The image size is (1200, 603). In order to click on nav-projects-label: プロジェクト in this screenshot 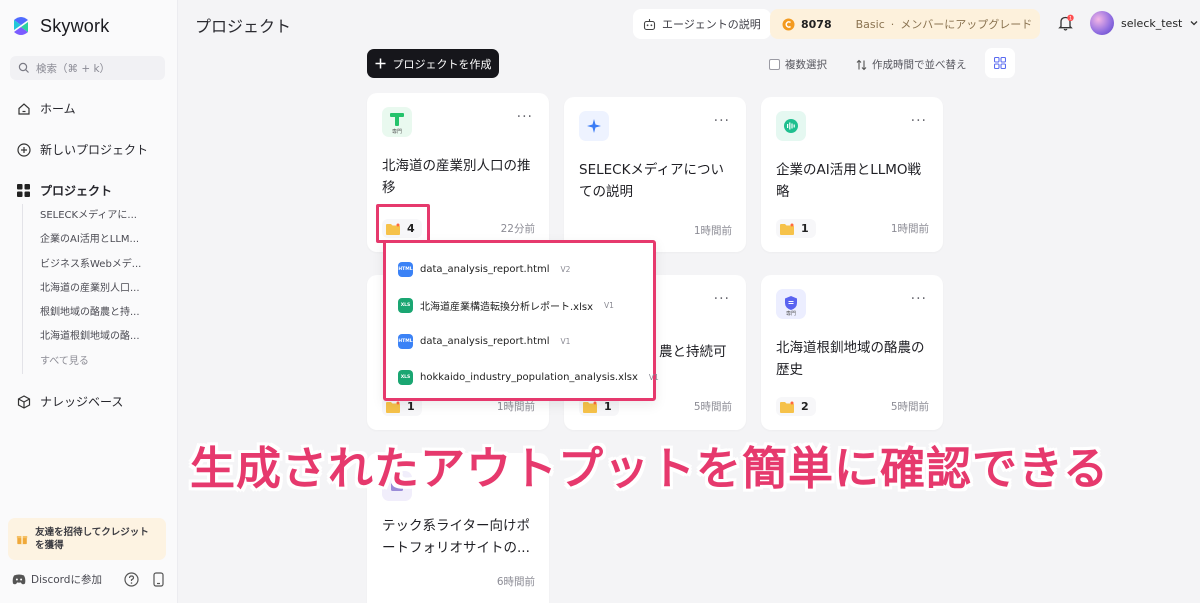, I will do `click(76, 191)`.